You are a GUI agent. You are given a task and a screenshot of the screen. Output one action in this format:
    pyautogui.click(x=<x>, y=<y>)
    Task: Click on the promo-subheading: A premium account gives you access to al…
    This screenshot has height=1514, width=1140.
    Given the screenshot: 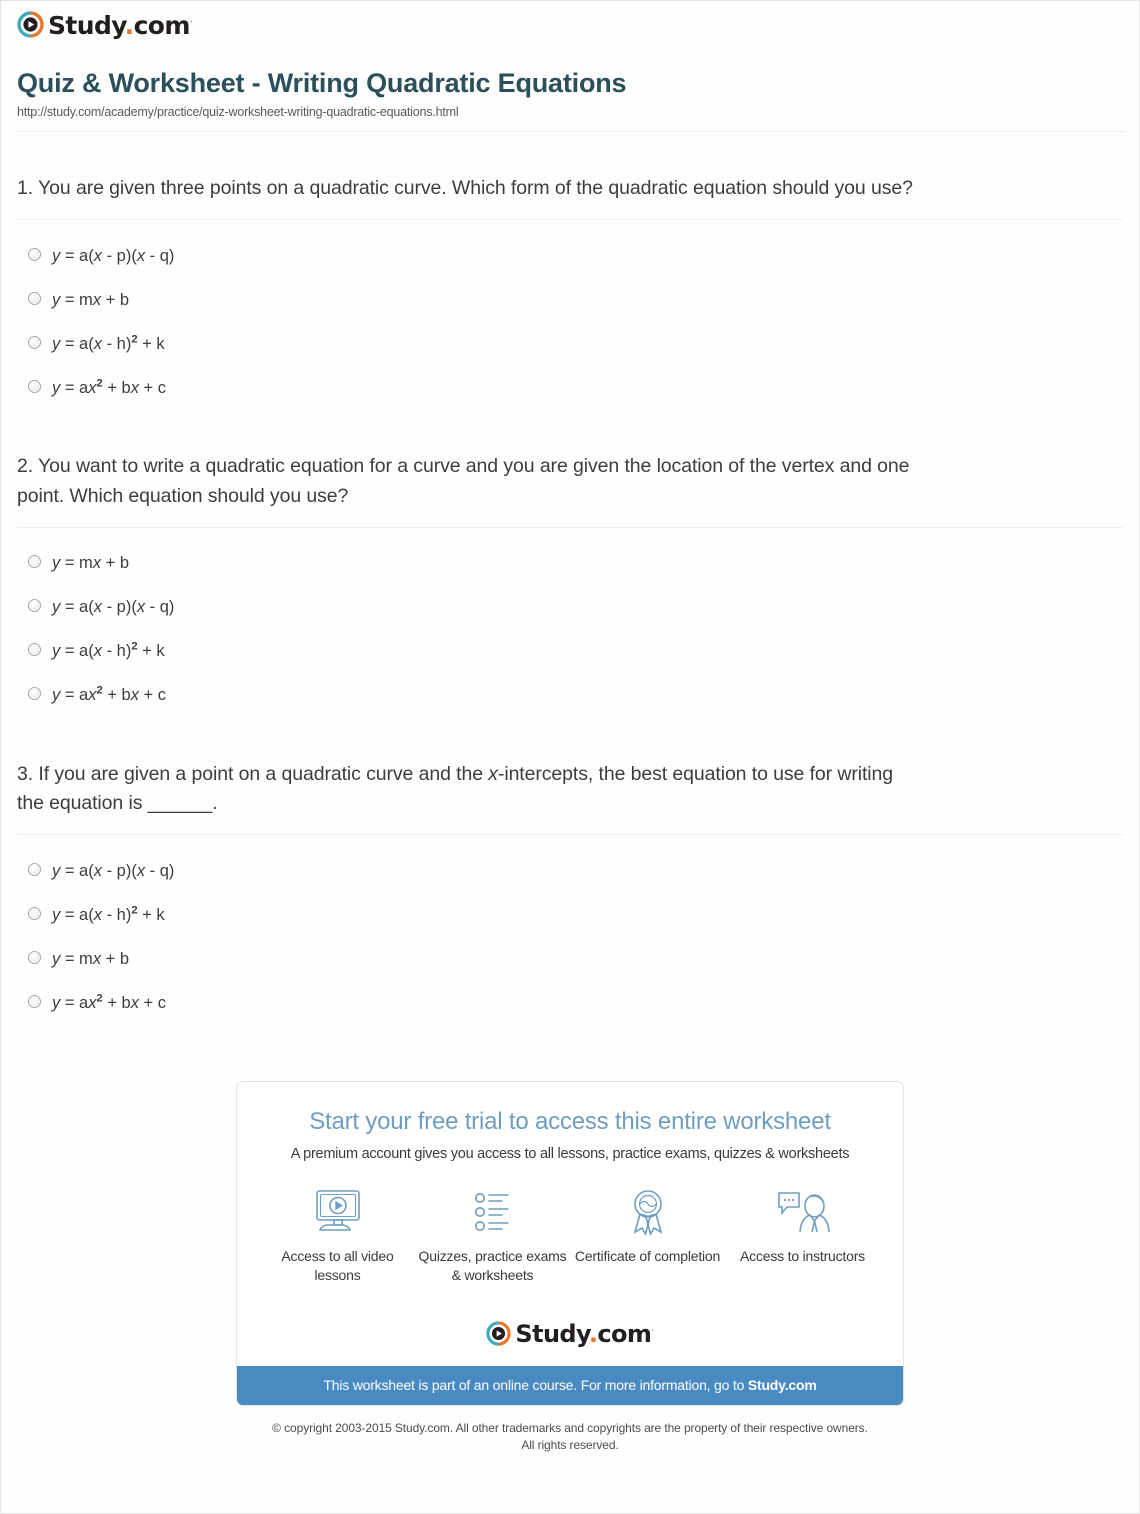 What is the action you would take?
    pyautogui.click(x=570, y=1154)
    